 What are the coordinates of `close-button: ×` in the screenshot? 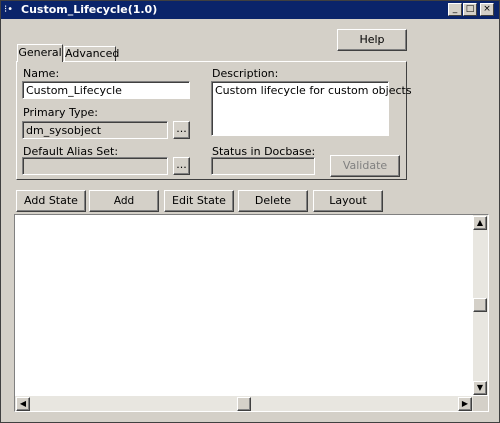 It's located at (487, 9).